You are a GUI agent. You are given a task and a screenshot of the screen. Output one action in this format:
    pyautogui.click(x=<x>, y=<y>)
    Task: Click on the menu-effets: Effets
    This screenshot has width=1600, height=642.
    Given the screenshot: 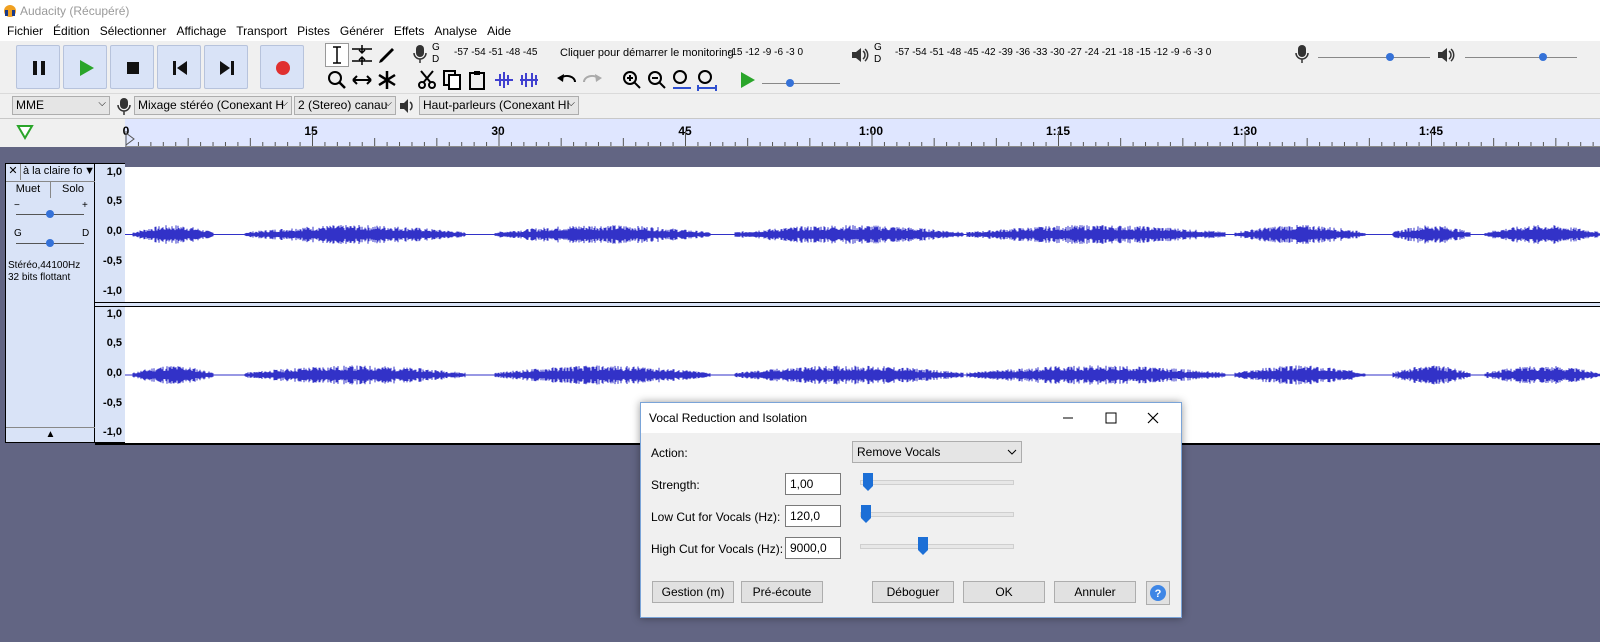 What is the action you would take?
    pyautogui.click(x=409, y=31)
    